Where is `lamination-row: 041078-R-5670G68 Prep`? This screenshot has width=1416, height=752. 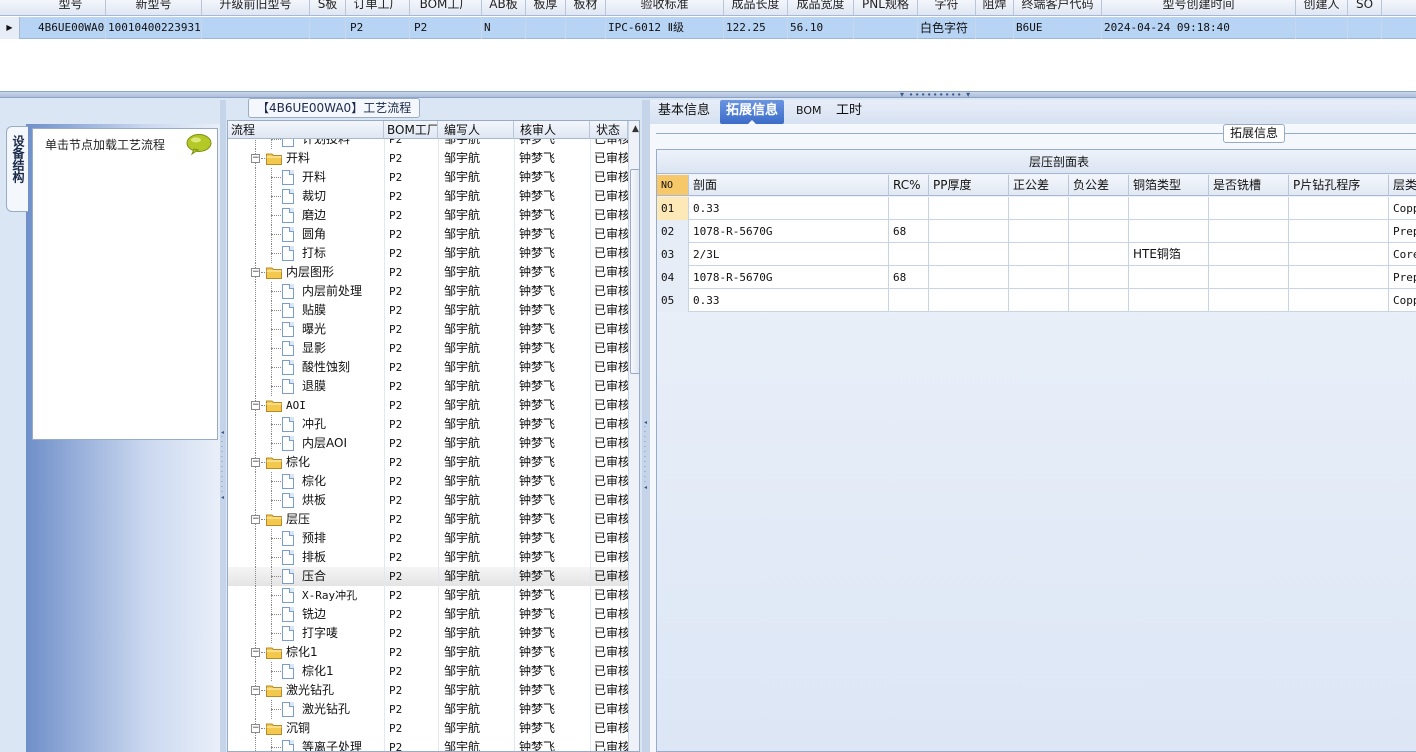 lamination-row: 041078-R-5670G68 Prep is located at coordinates (1036, 277).